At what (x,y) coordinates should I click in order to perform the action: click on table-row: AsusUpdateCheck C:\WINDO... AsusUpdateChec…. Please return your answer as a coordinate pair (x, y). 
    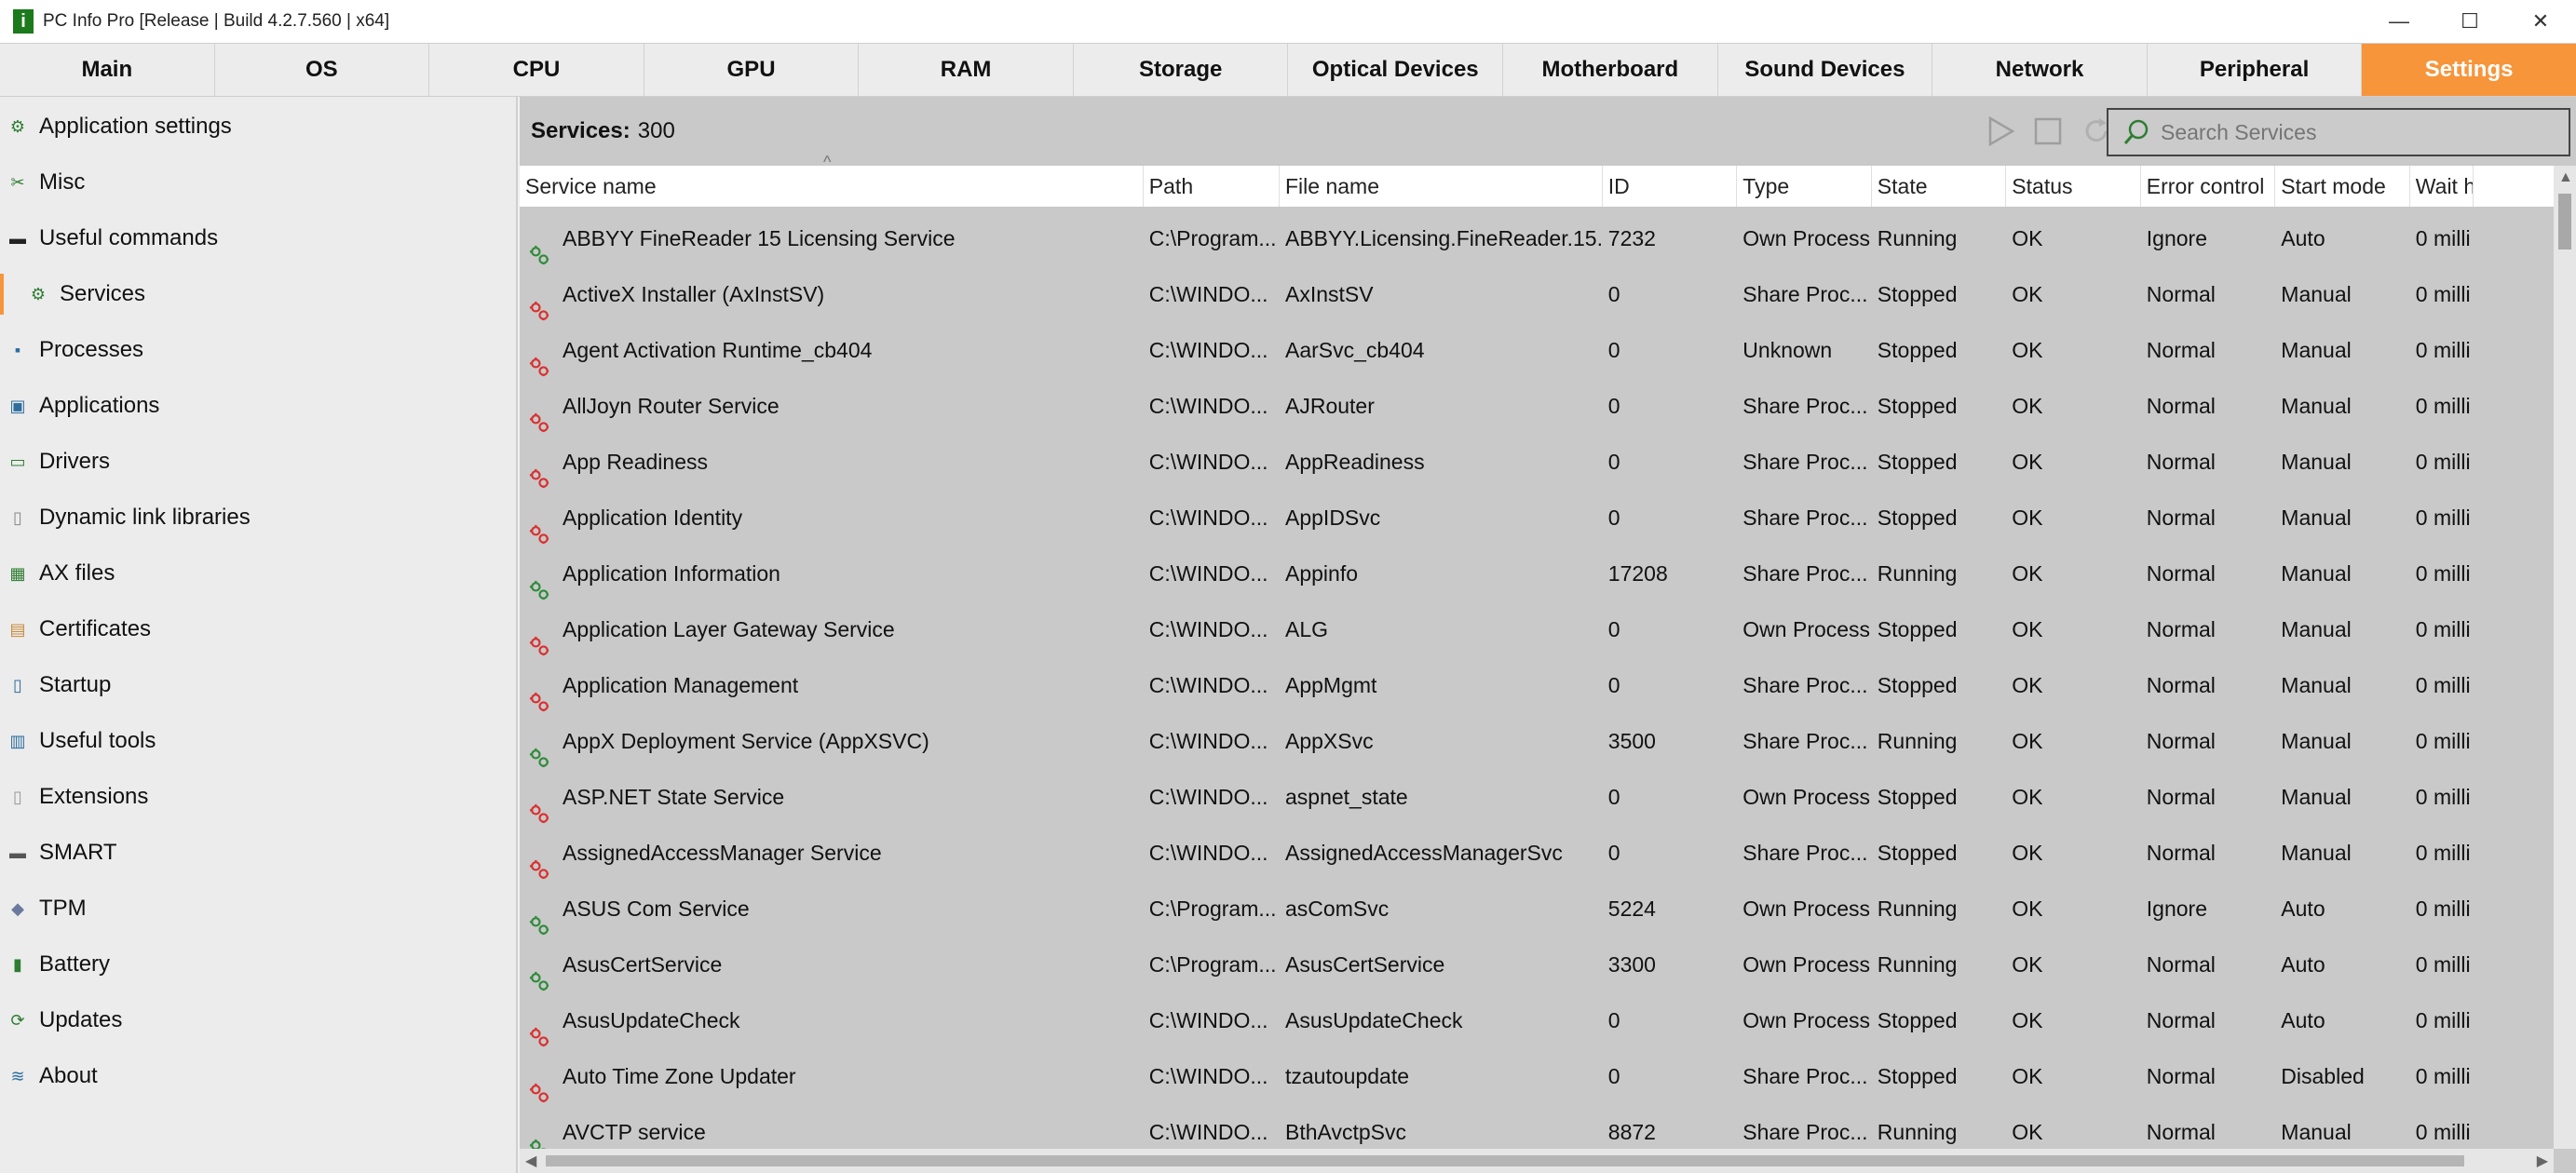
    Looking at the image, I should click on (1537, 1020).